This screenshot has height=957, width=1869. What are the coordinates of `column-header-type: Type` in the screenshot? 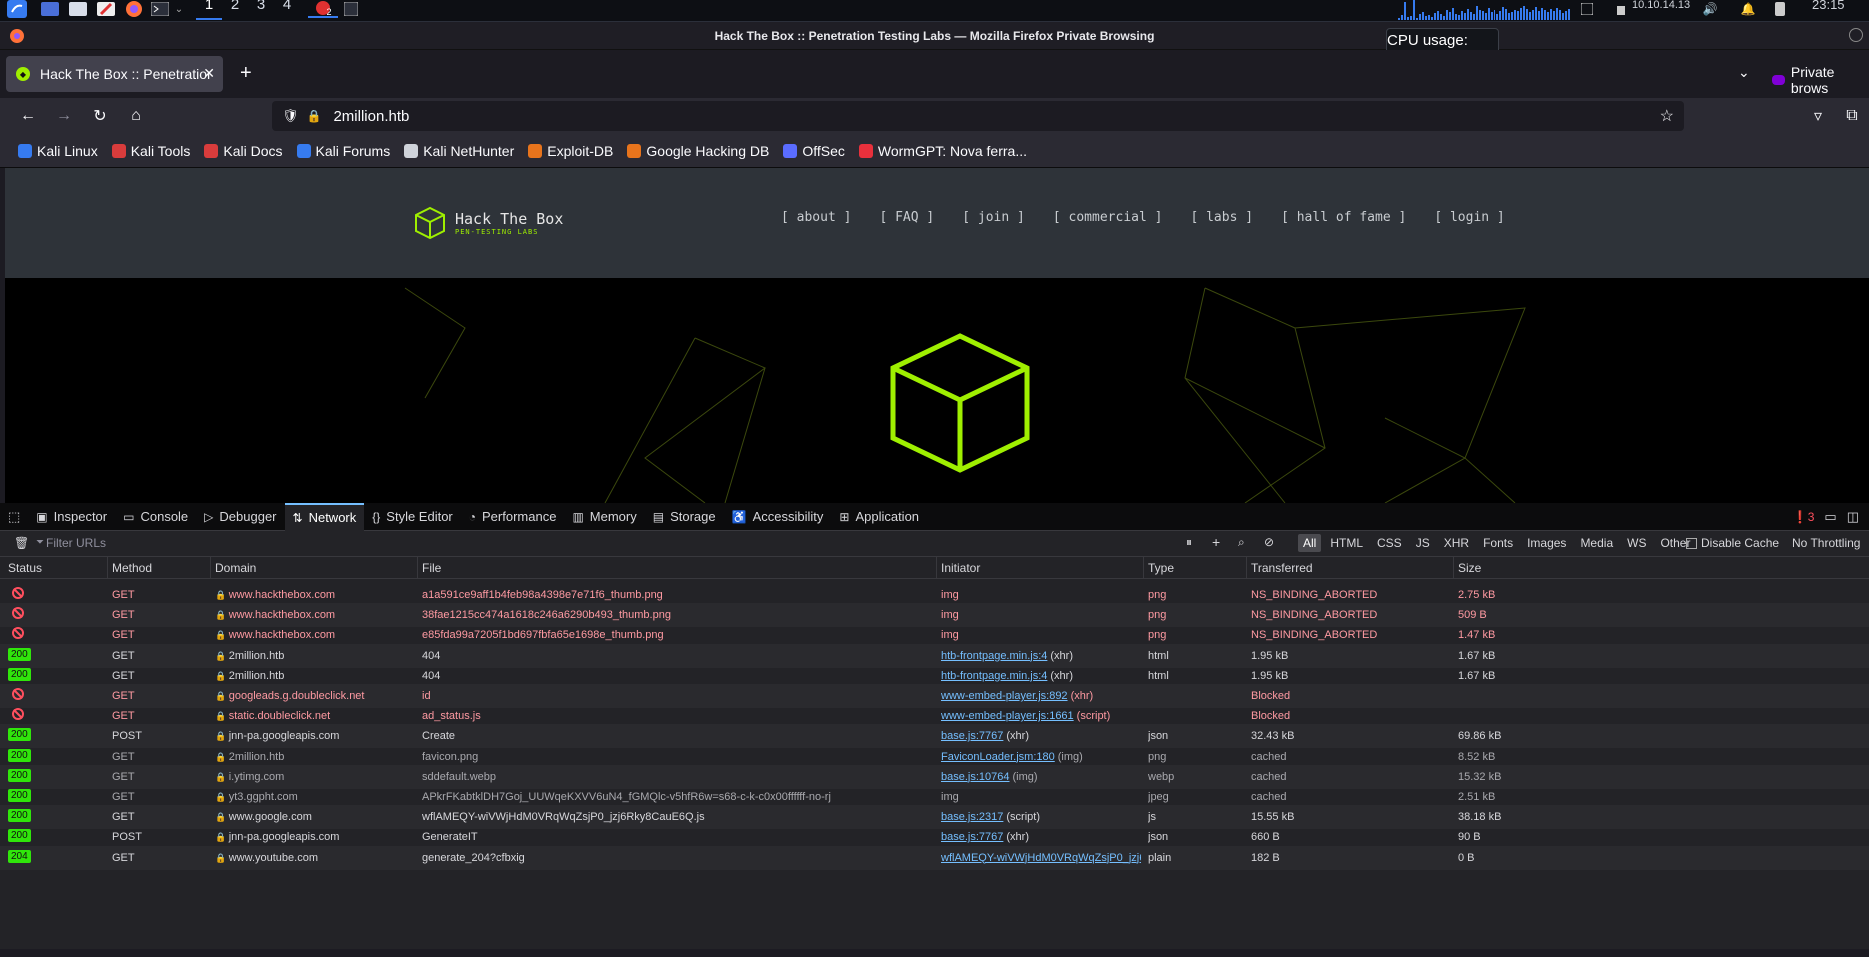 It's located at (1161, 568).